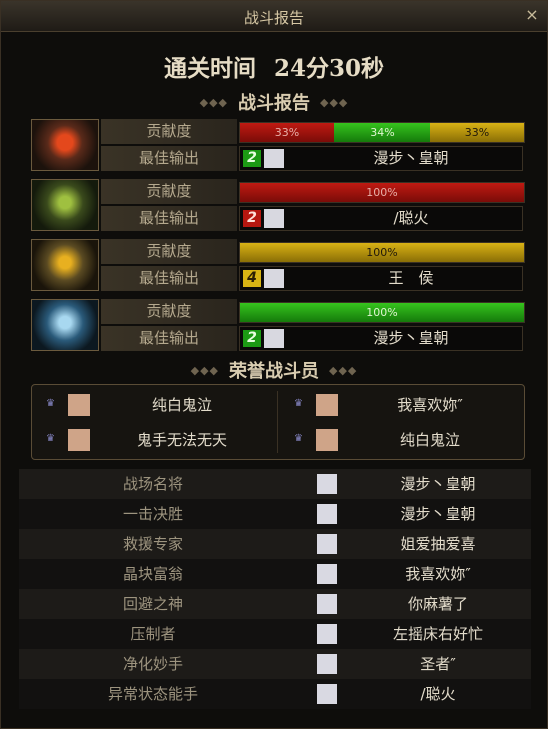 This screenshot has height=729, width=548. What do you see at coordinates (430, 405) in the screenshot?
I see `honor-member-name: 我喜欢妳″` at bounding box center [430, 405].